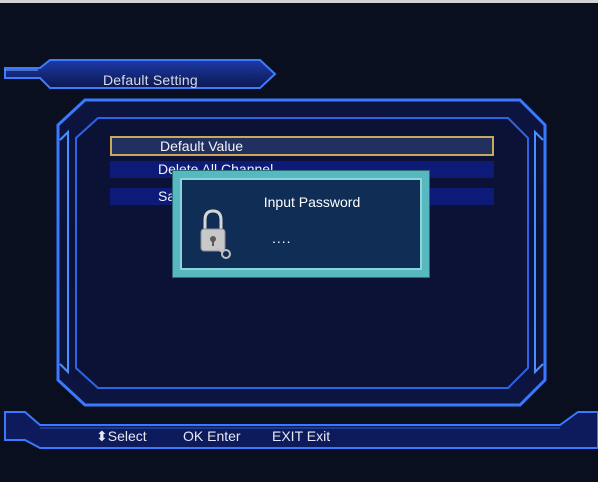  Describe the element at coordinates (224, 436) in the screenshot. I see `enter-label: Enter` at that location.